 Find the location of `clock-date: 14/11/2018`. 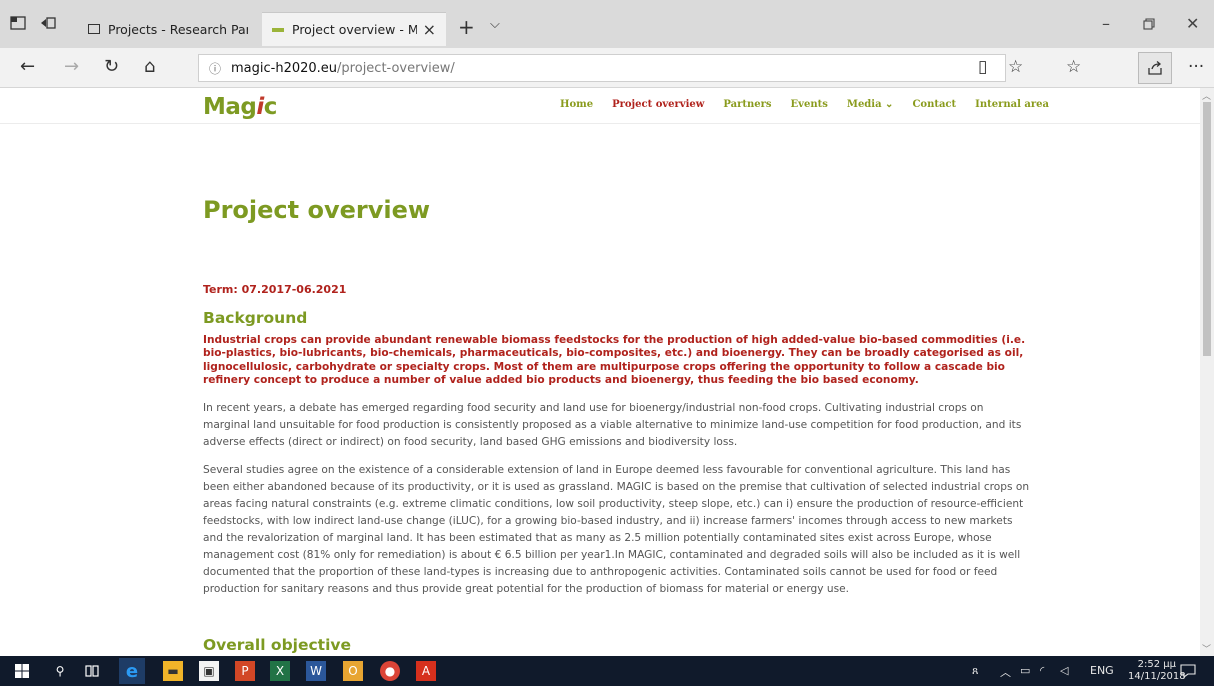

clock-date: 14/11/2018 is located at coordinates (1157, 676).